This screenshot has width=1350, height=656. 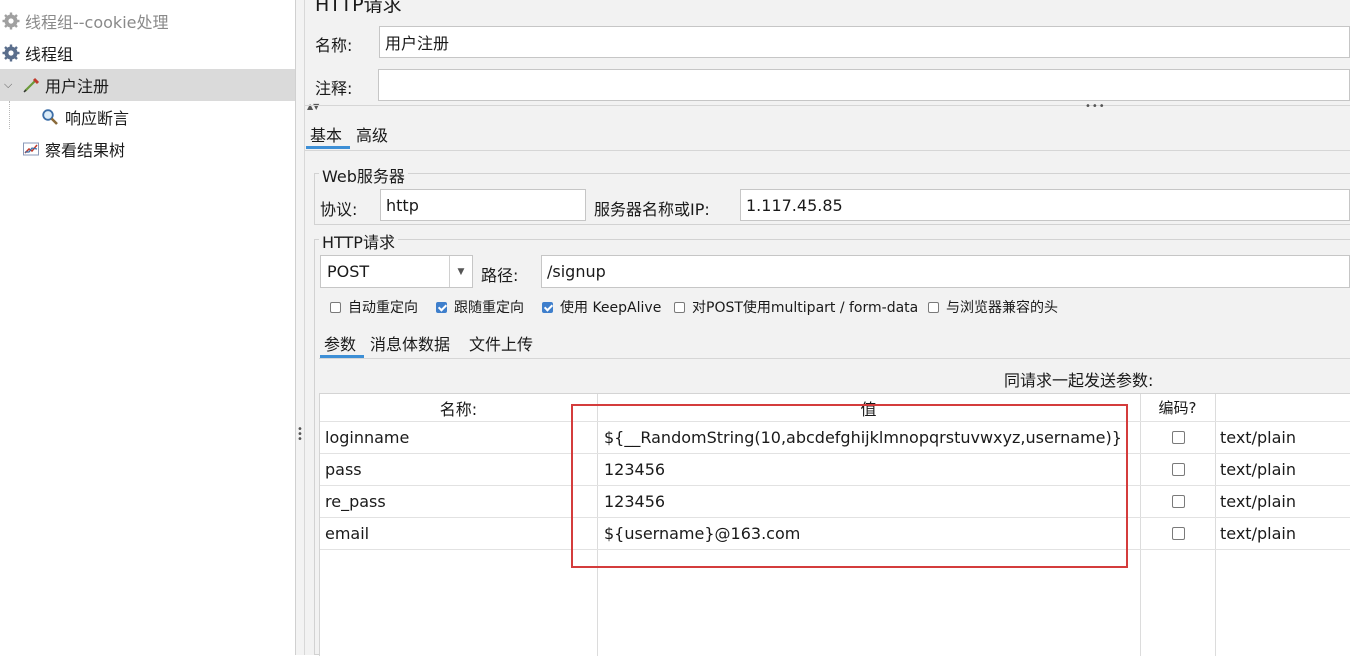 I want to click on path-label: 路径:, so click(x=500, y=275).